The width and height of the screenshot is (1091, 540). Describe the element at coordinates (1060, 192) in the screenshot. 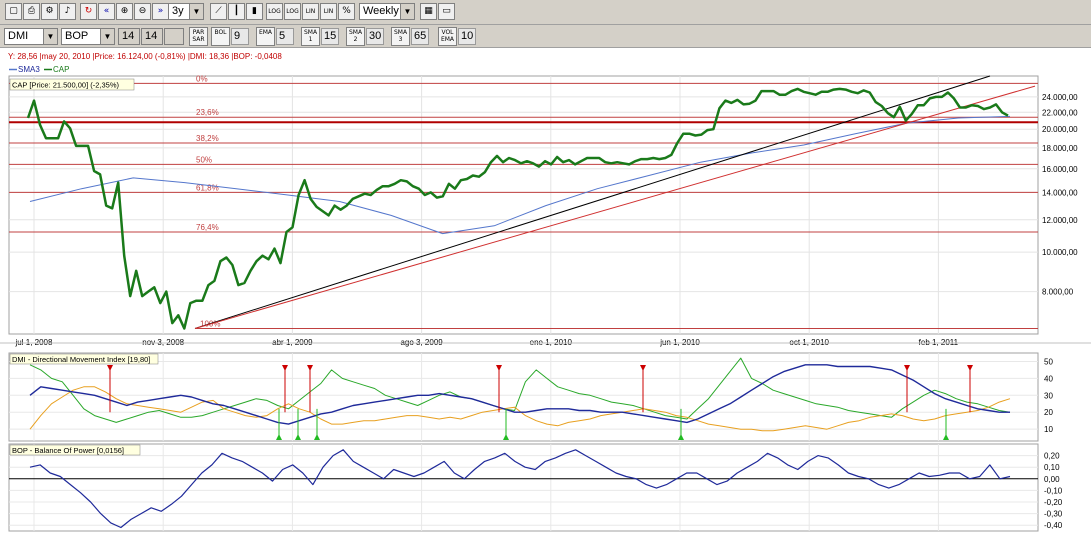

I see `price-y-tick: 14.000,00` at that location.